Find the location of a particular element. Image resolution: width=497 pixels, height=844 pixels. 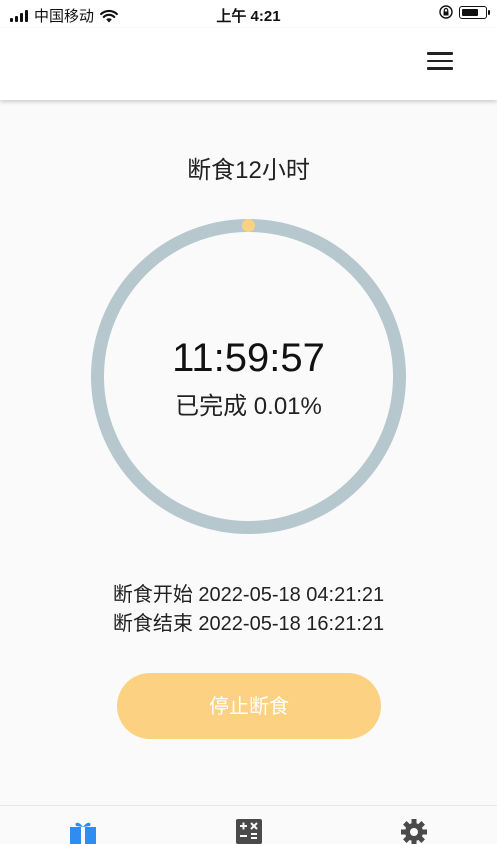

progress-text: 已完成 0.01% is located at coordinates (248, 406).